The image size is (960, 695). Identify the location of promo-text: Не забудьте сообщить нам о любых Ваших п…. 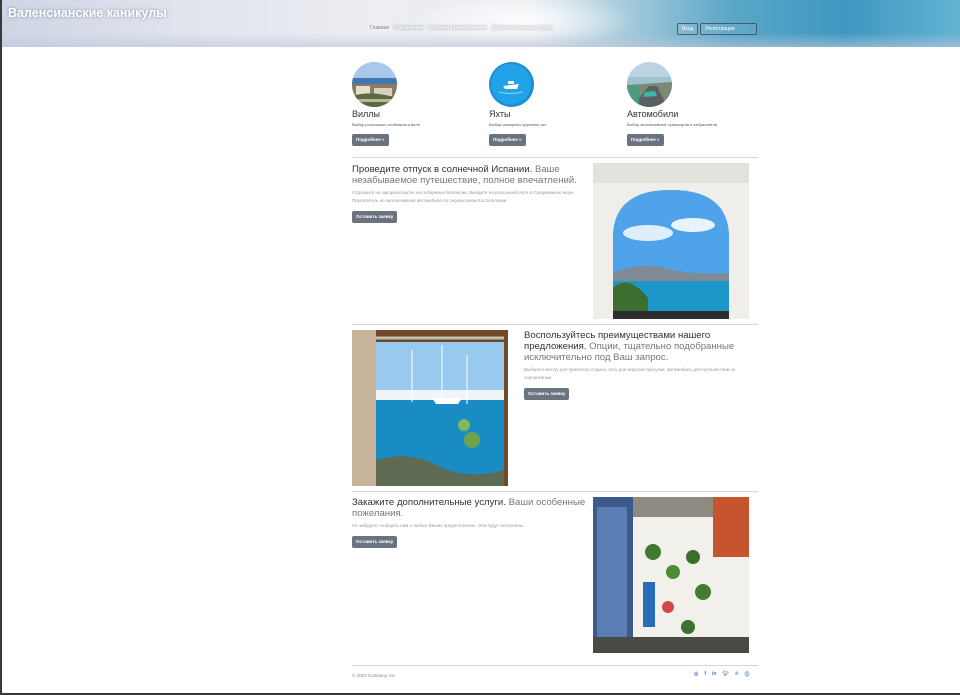
(438, 525).